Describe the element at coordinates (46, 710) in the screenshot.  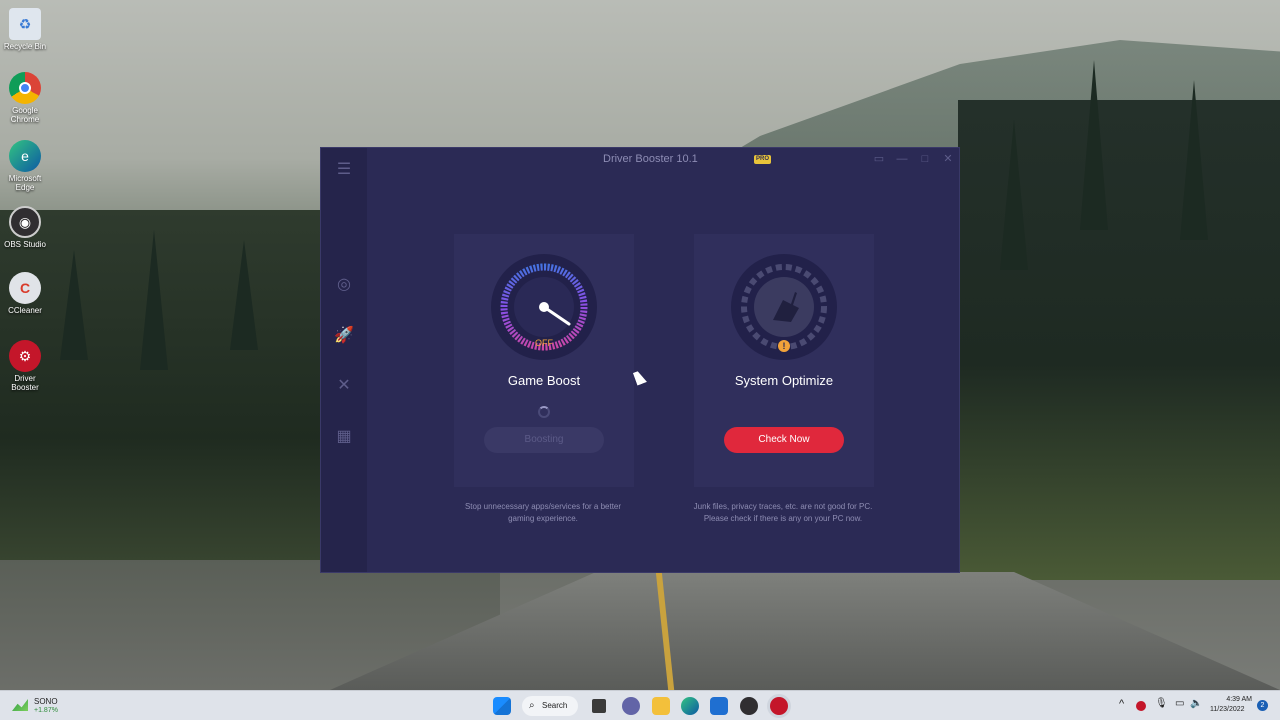
I see `stock-change: +1.87%` at that location.